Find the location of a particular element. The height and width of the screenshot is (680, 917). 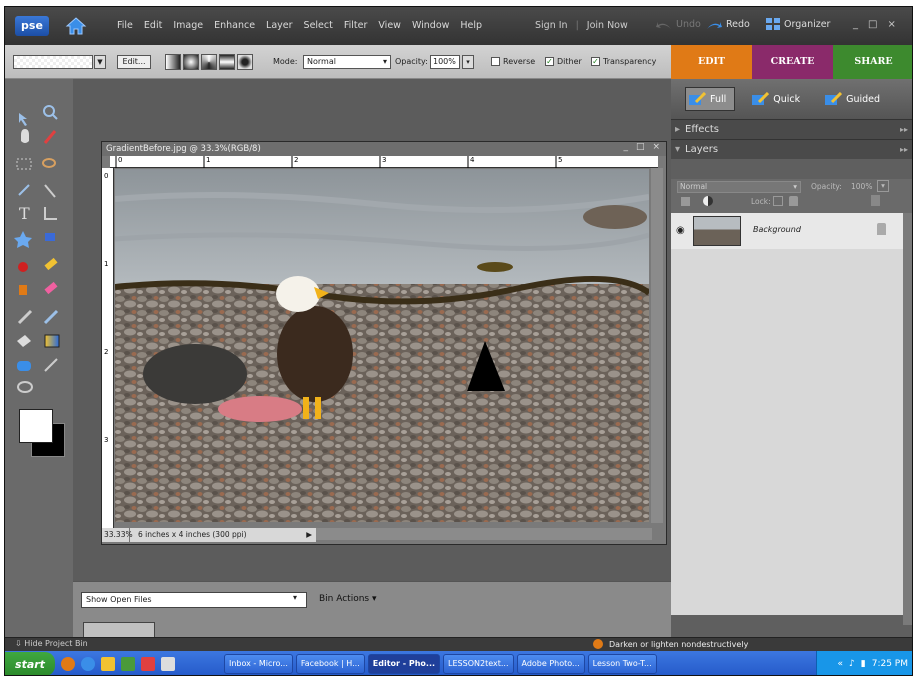

menu-help: Help is located at coordinates (471, 25).